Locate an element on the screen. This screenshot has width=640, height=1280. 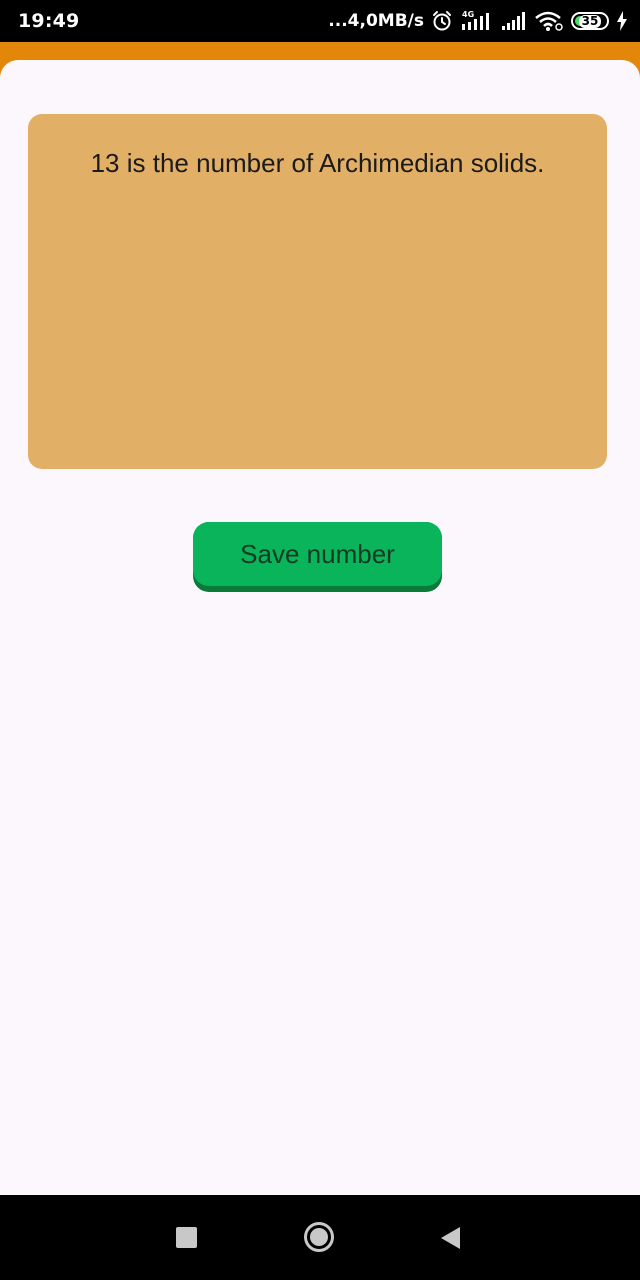
fact-text: 13 is the number of Archimedian solids. is located at coordinates (317, 163).